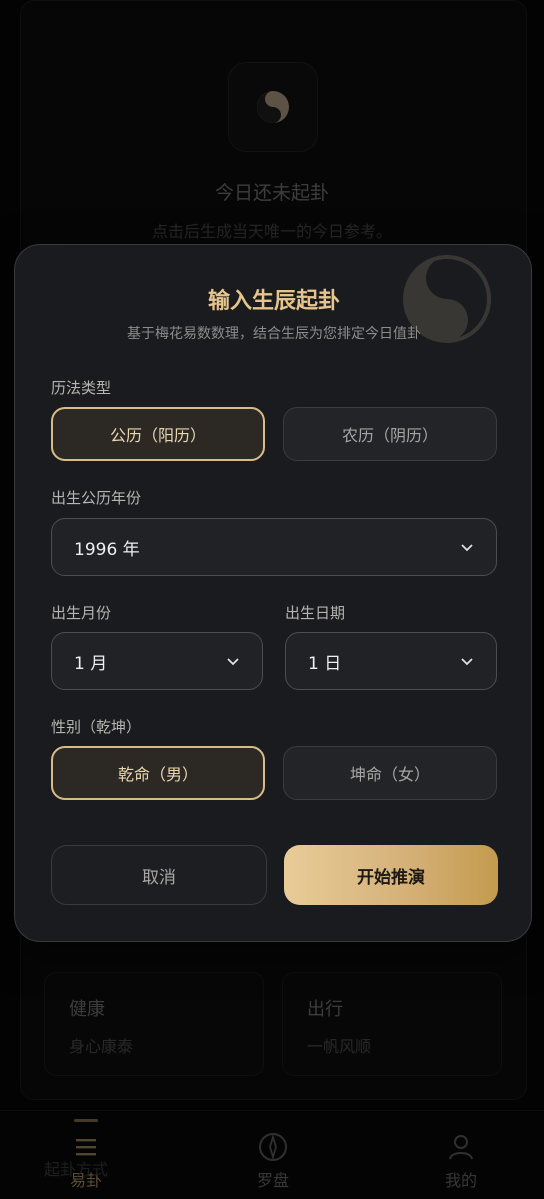 The height and width of the screenshot is (1199, 544). Describe the element at coordinates (391, 661) in the screenshot. I see `birth-day-select: 1 日` at that location.